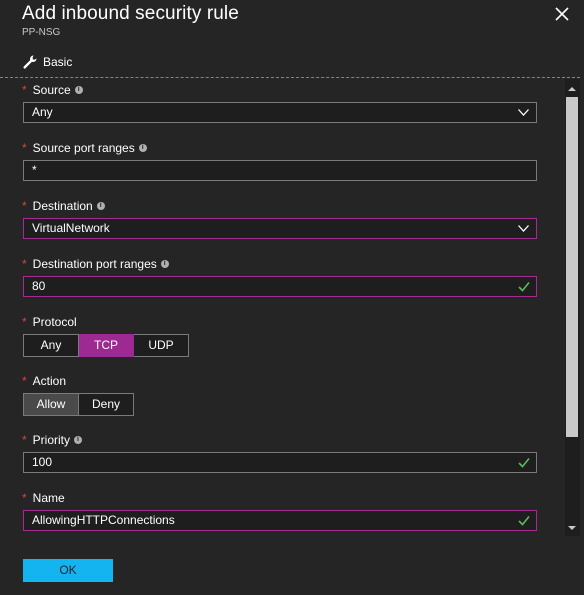 This screenshot has height=595, width=584. What do you see at coordinates (48, 498) in the screenshot?
I see `name-label-text: Name` at bounding box center [48, 498].